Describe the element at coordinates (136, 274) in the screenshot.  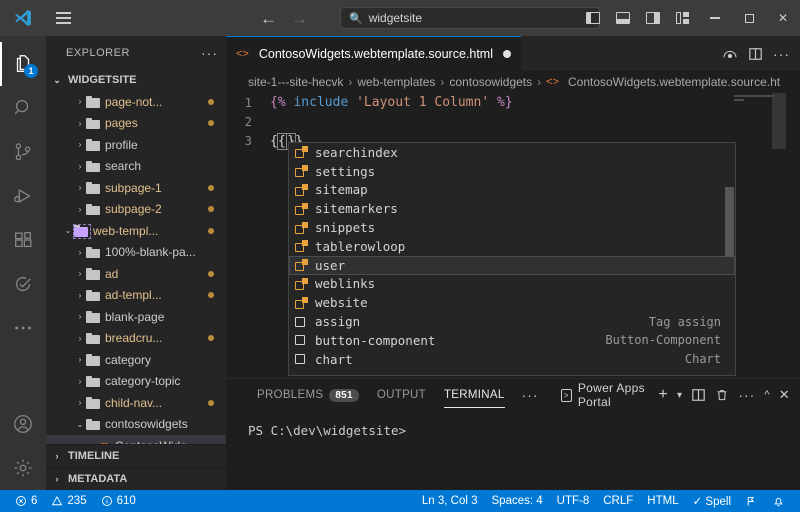
I see `tree-folder-item: › ad` at that location.